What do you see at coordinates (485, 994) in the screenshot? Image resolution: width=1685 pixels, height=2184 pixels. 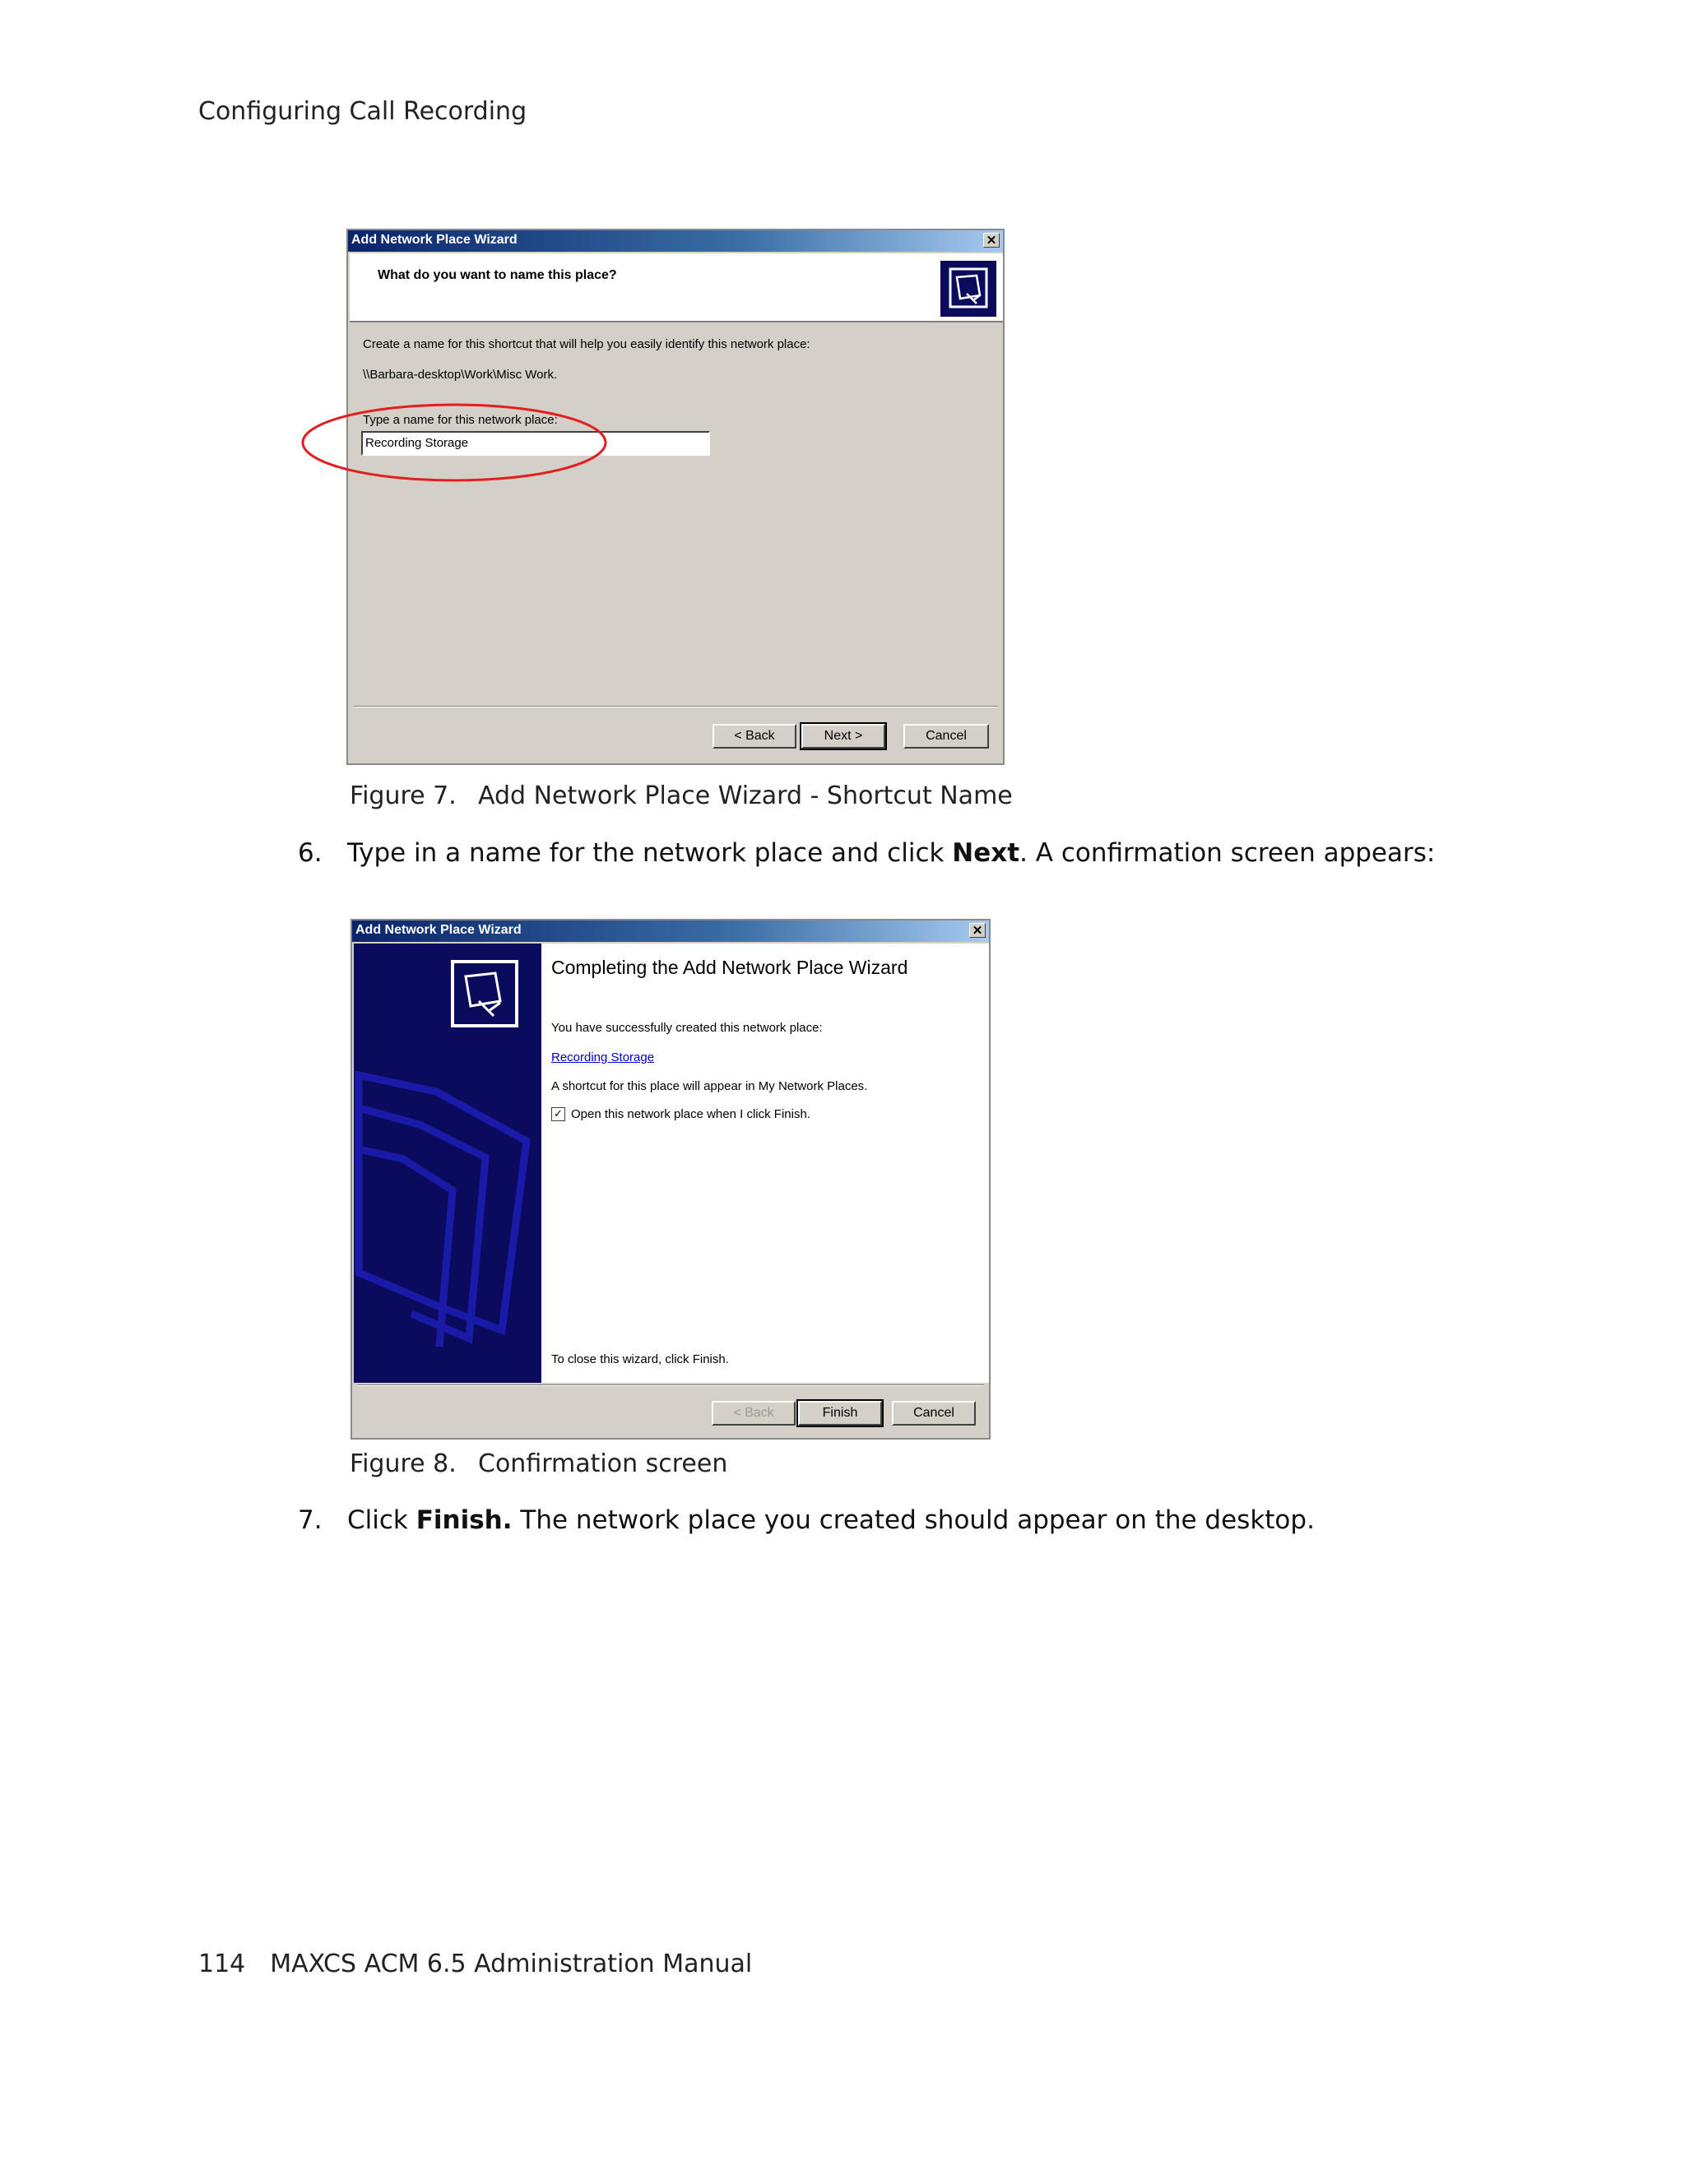 I see `wizard-icon` at bounding box center [485, 994].